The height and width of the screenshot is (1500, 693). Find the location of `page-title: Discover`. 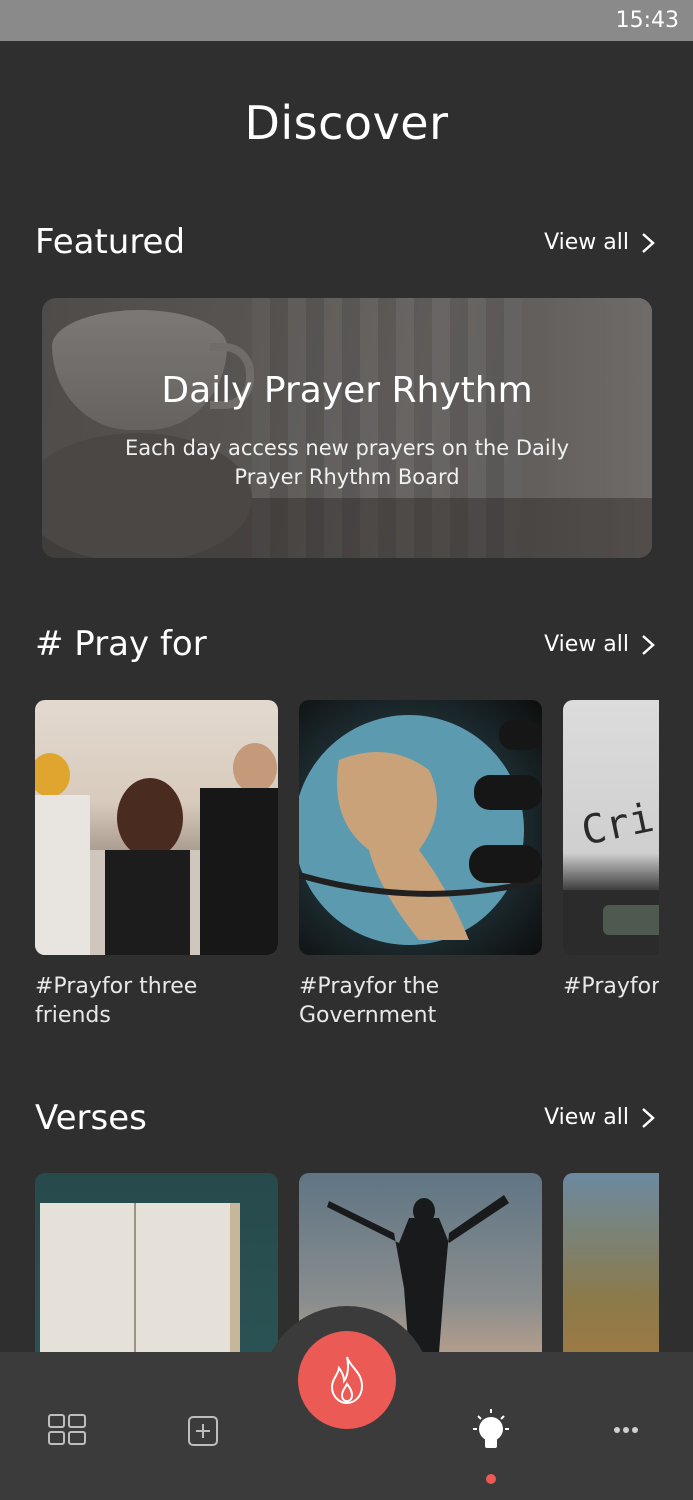

page-title: Discover is located at coordinates (346, 123).